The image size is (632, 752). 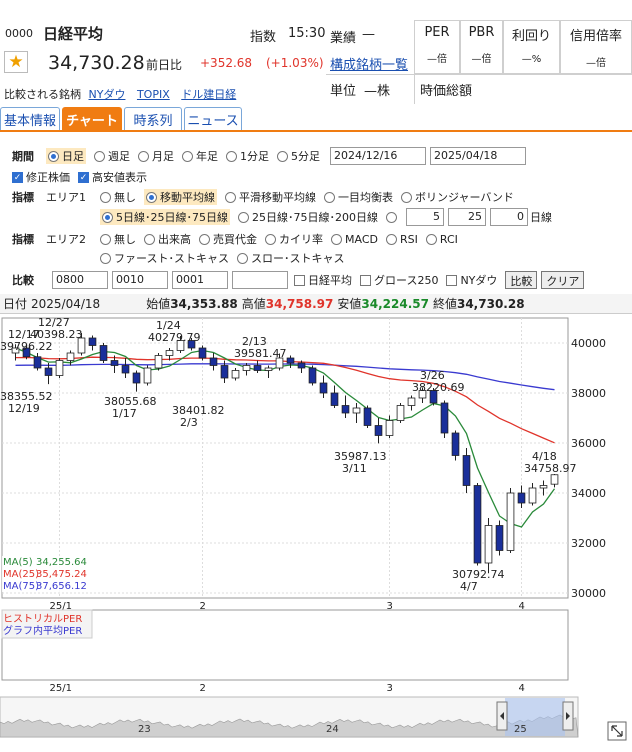 What do you see at coordinates (588, 593) in the screenshot?
I see `y-tick-label: 30000` at bounding box center [588, 593].